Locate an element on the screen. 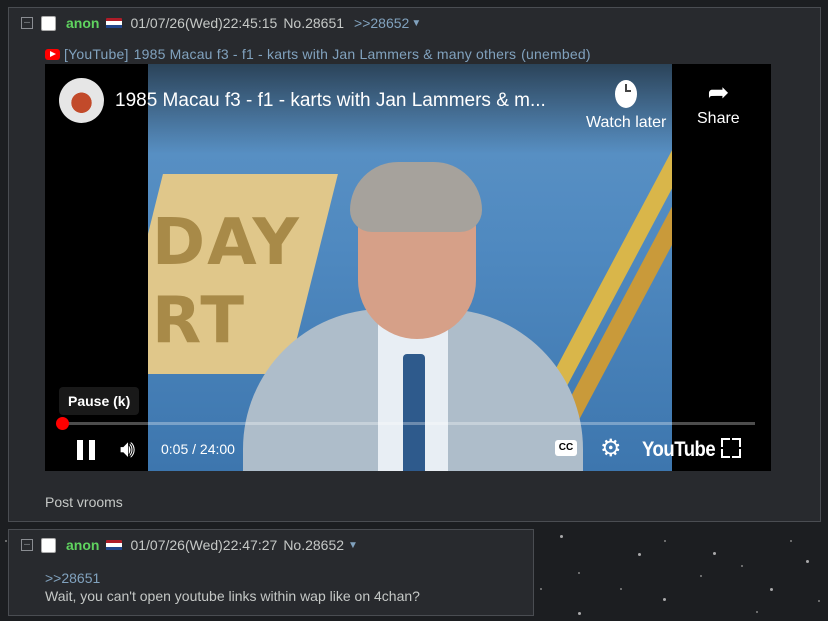  cc-icon: CC is located at coordinates (566, 448).